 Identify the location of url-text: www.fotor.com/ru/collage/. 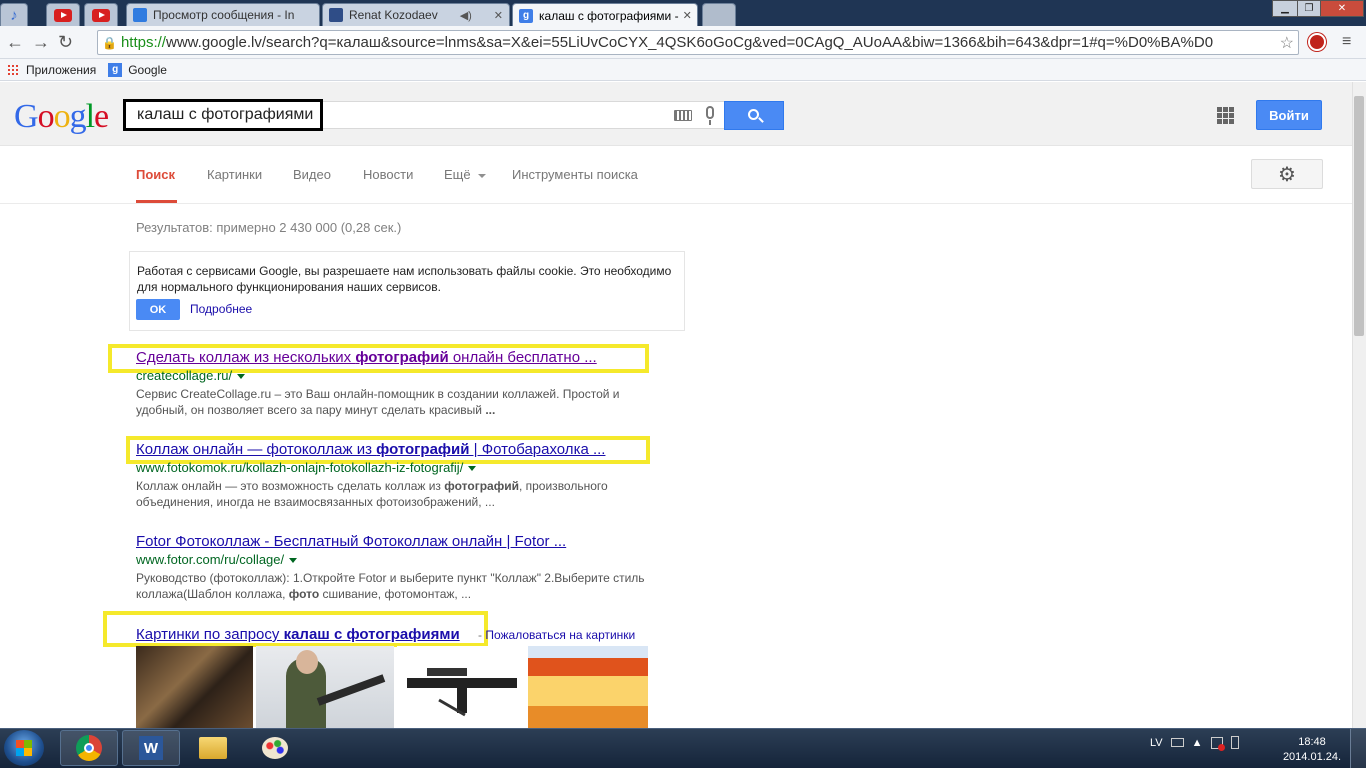
(210, 559).